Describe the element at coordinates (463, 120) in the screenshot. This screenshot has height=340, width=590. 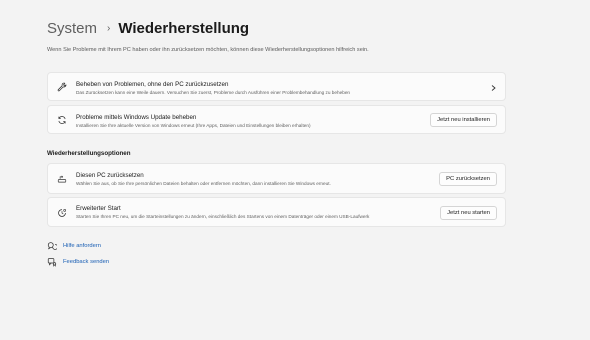
I see `reinstall-now-button: Jetzt neu installieren` at that location.